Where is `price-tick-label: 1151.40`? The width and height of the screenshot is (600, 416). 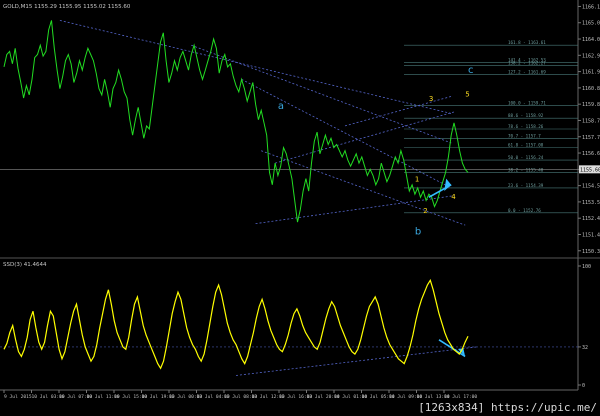 price-tick-label: 1151.40 is located at coordinates (591, 235).